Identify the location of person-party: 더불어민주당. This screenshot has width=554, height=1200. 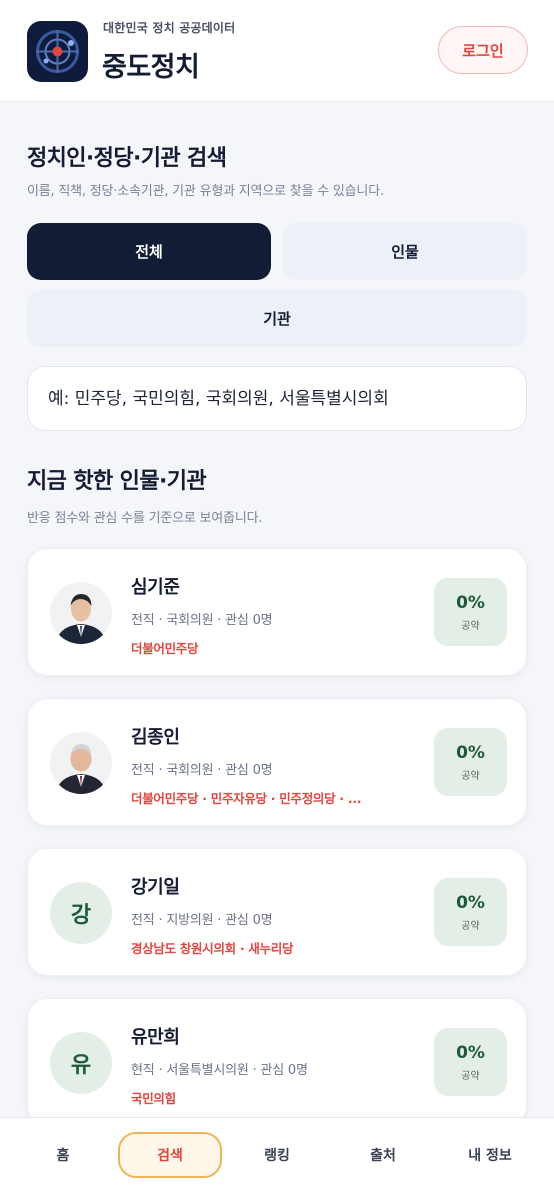
(165, 648).